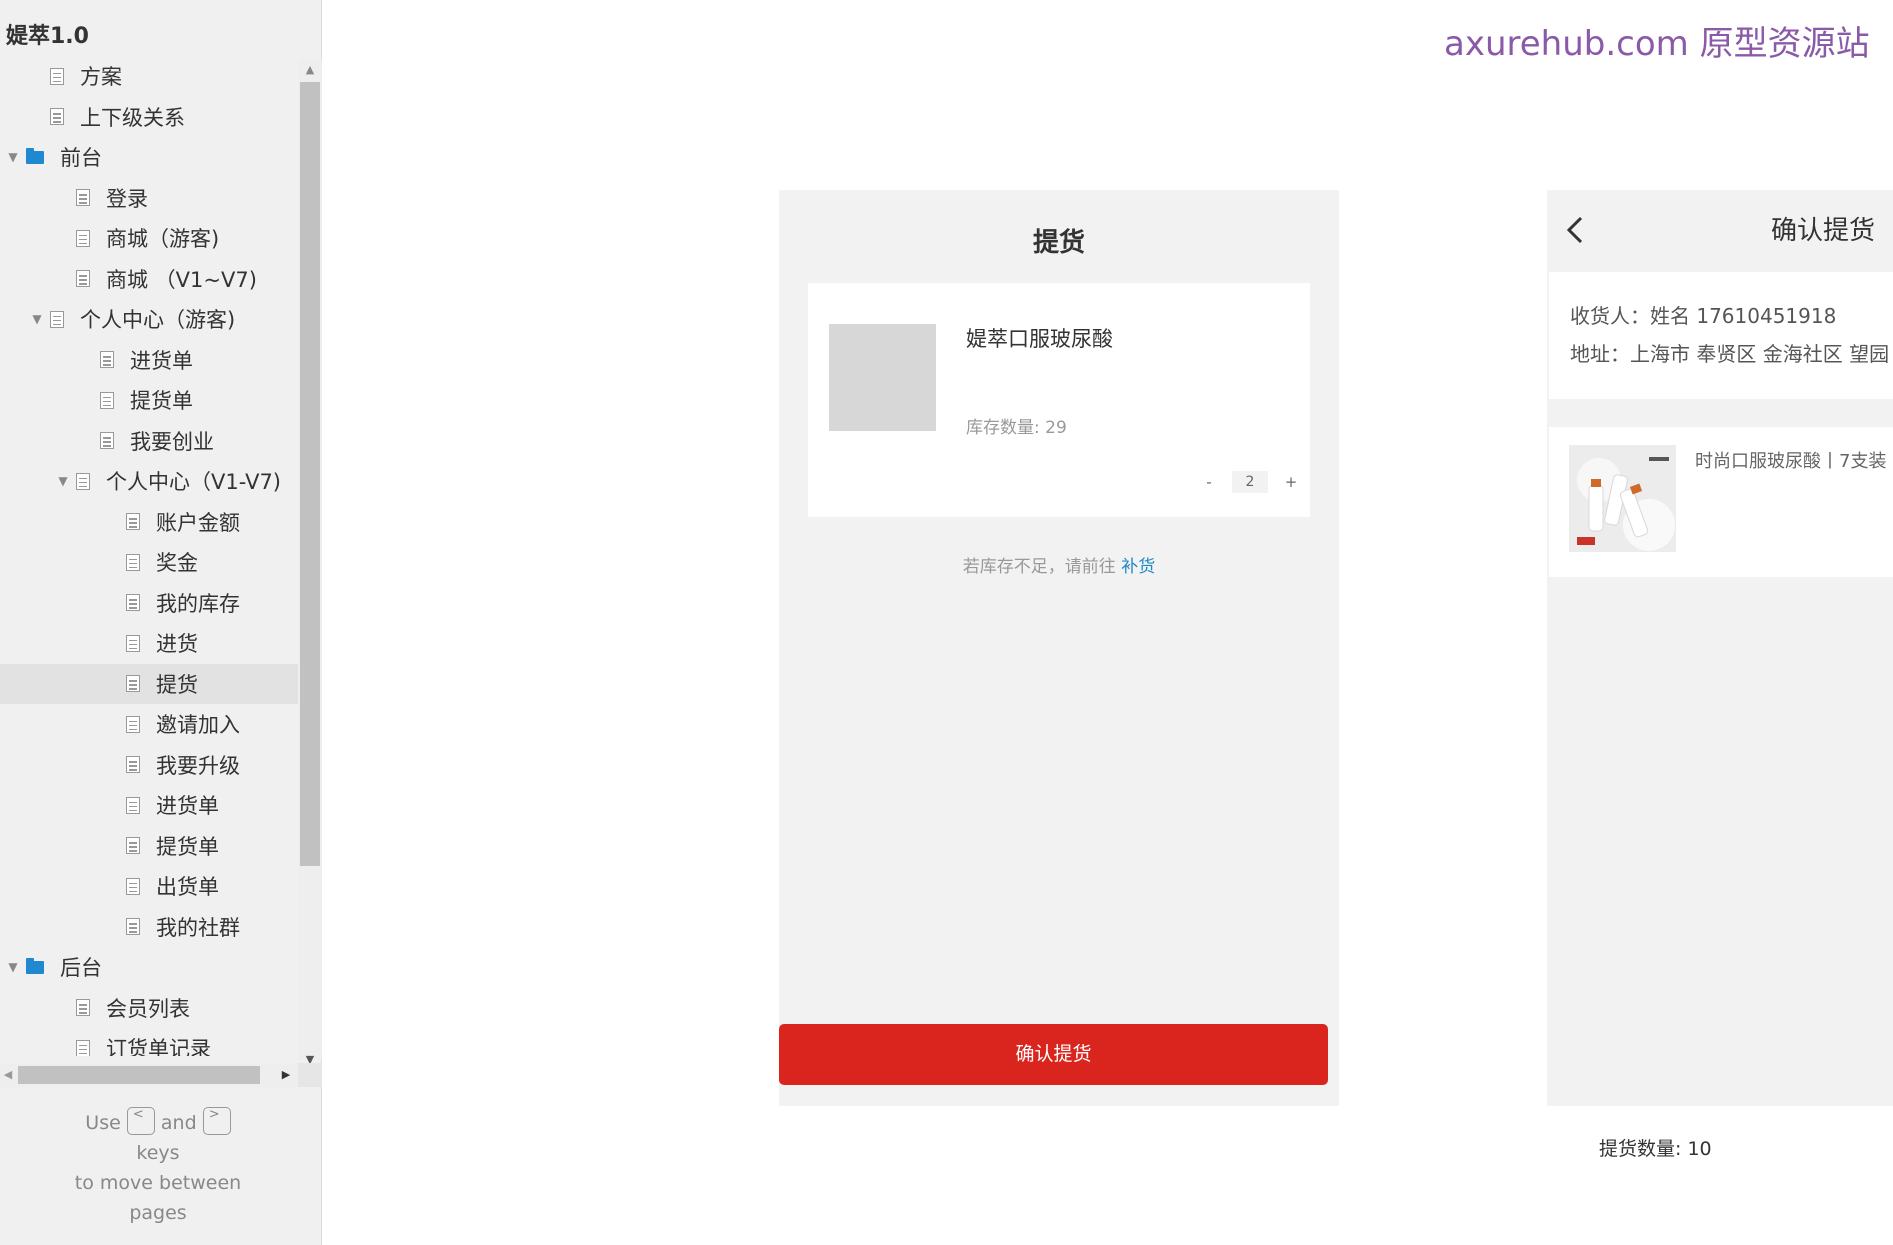 This screenshot has height=1245, width=1893. I want to click on scroll-thumb, so click(310, 474).